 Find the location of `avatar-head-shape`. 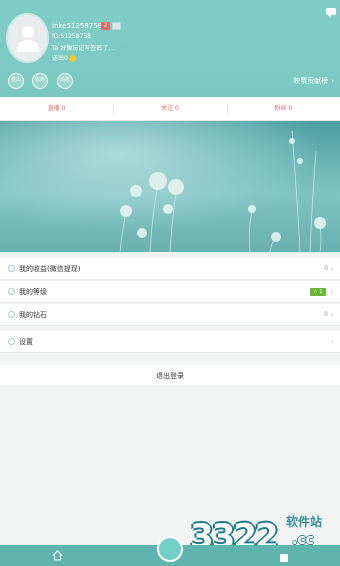

avatar-head-shape is located at coordinates (28, 32).